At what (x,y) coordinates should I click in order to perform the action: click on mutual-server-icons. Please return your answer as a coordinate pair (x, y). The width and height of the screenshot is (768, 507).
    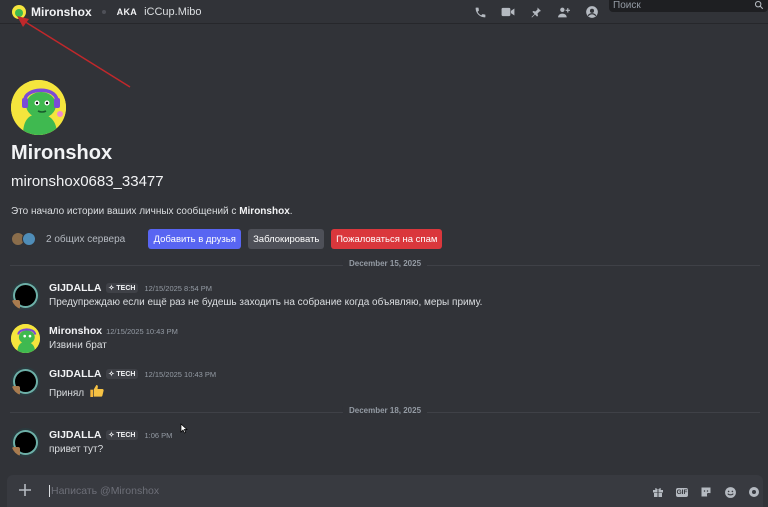
    Looking at the image, I should click on (23, 239).